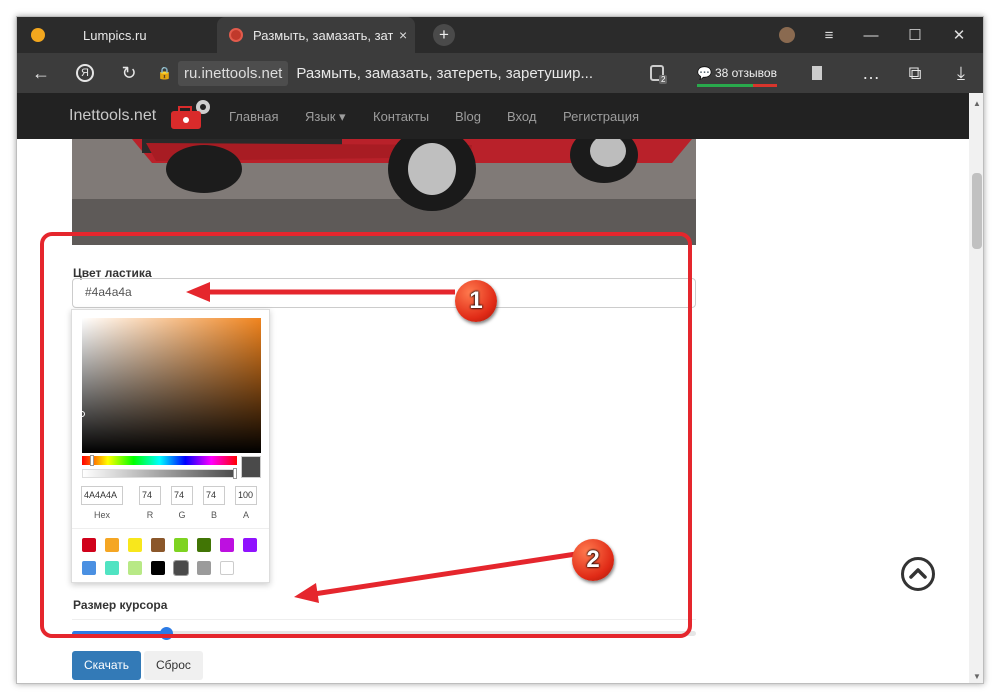 The height and width of the screenshot is (700, 1000). What do you see at coordinates (787, 35) in the screenshot?
I see `profile-avatar-icon` at bounding box center [787, 35].